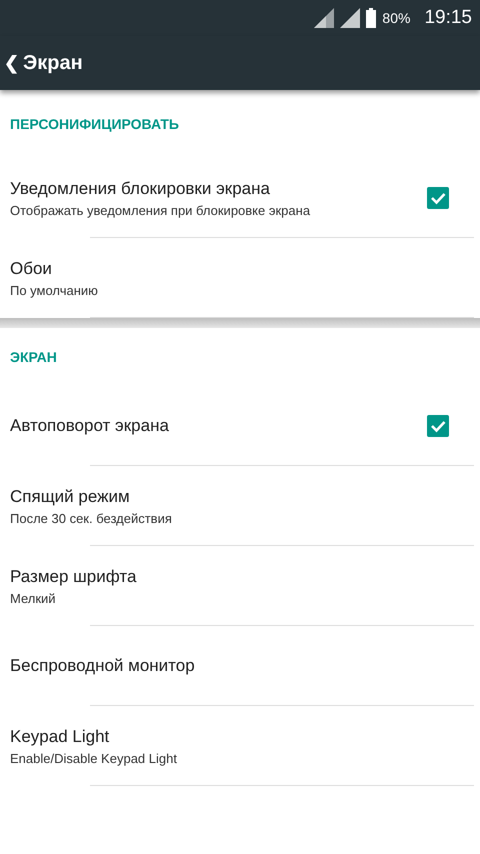  What do you see at coordinates (140, 188) in the screenshot?
I see `item-title: Уведомления блокировки экрана` at bounding box center [140, 188].